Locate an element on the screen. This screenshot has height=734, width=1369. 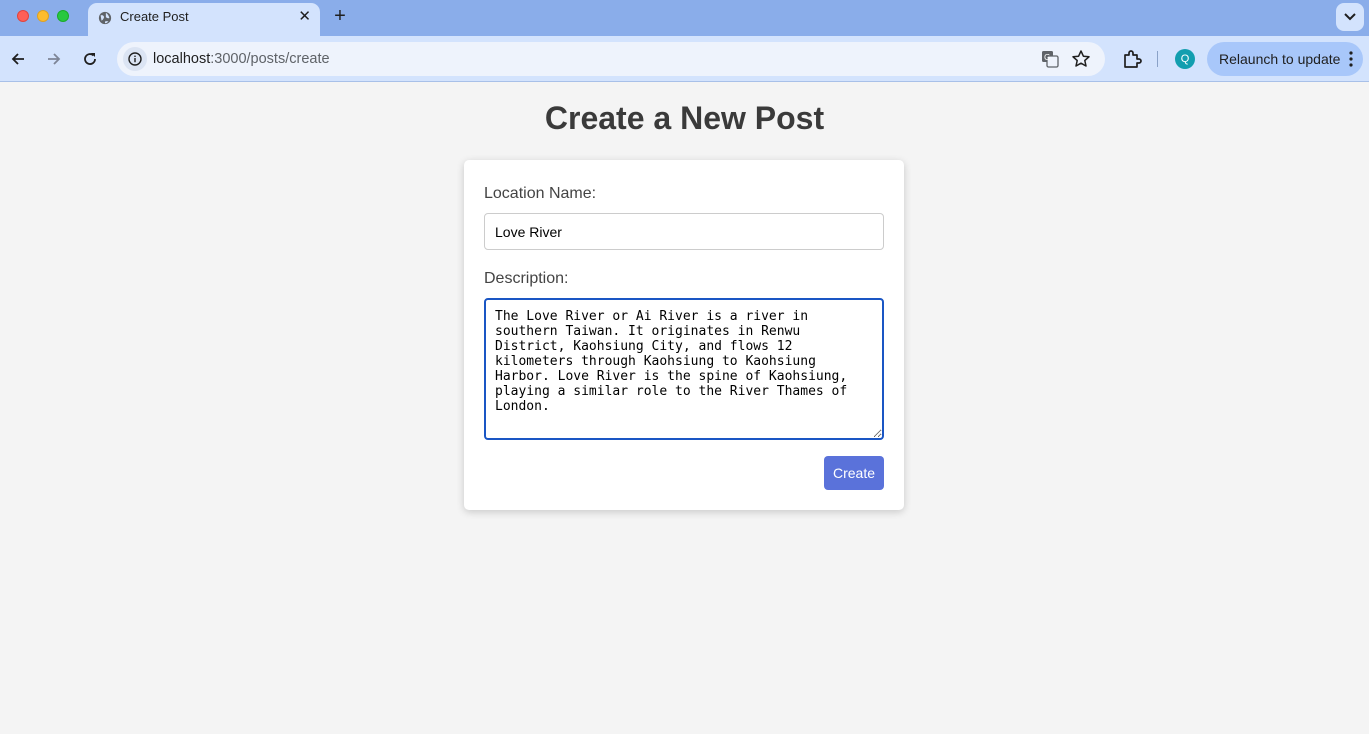
minimize-window-button is located at coordinates (43, 16).